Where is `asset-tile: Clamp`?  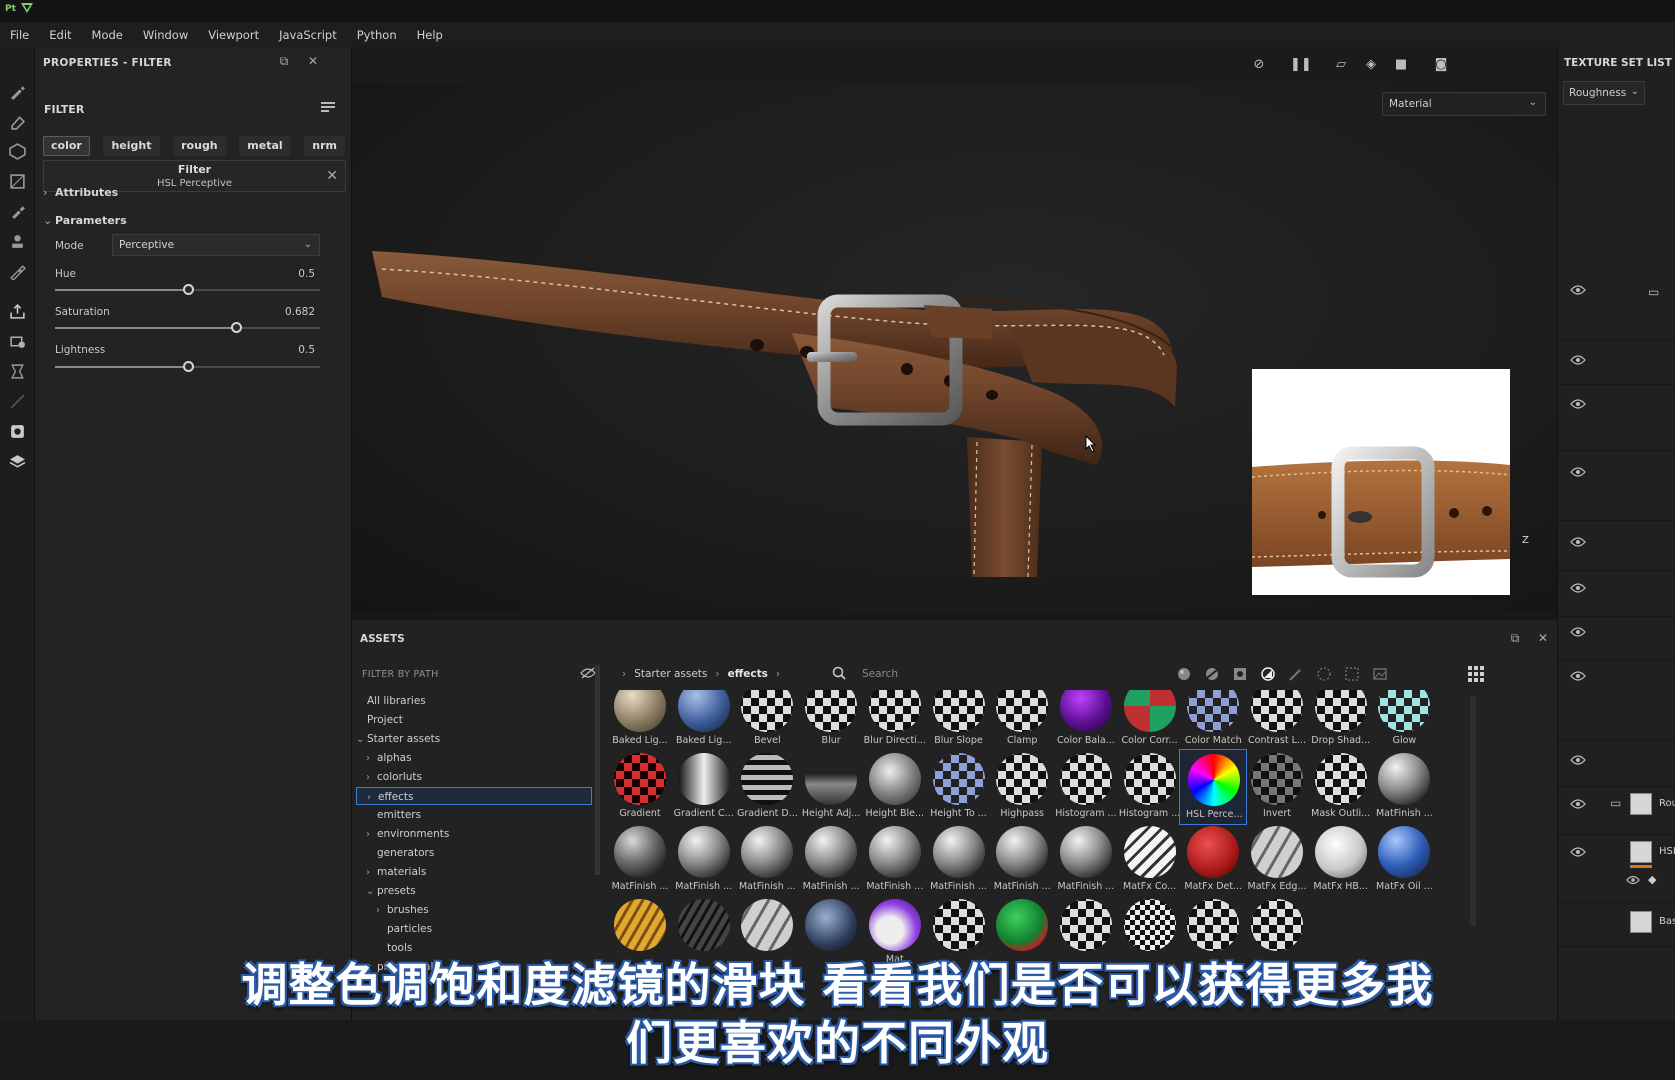
asset-tile: Clamp is located at coordinates (1022, 721).